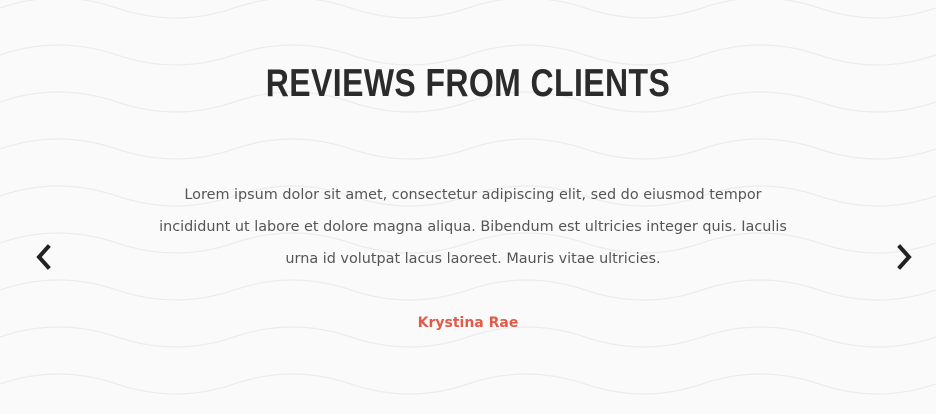  What do you see at coordinates (468, 323) in the screenshot?
I see `testimonial-author: Krystina Rae` at bounding box center [468, 323].